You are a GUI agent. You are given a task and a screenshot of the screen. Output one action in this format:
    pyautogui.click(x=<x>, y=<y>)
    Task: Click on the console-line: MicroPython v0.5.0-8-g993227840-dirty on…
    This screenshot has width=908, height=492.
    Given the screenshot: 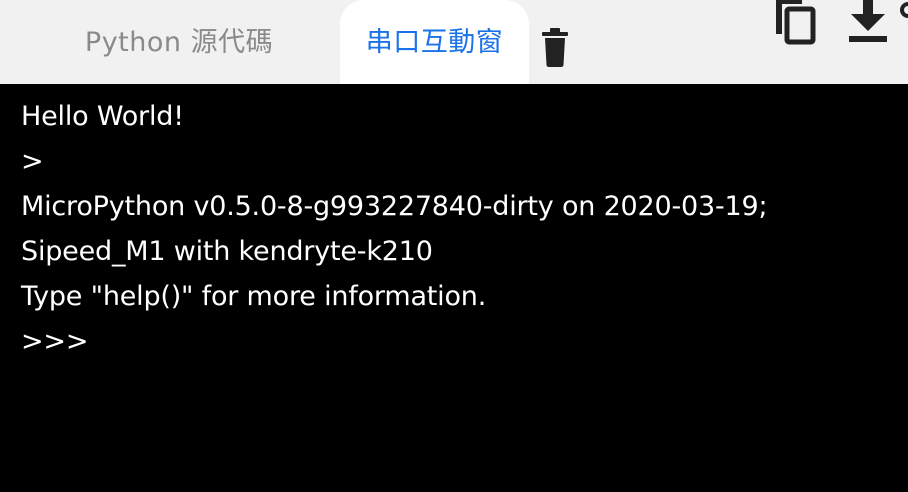 What is the action you would take?
    pyautogui.click(x=394, y=206)
    